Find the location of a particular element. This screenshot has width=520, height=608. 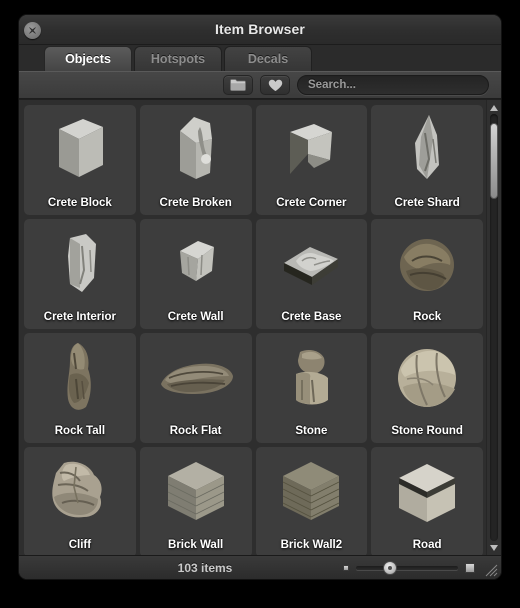

thumbnail-size-slider is located at coordinates (409, 567).